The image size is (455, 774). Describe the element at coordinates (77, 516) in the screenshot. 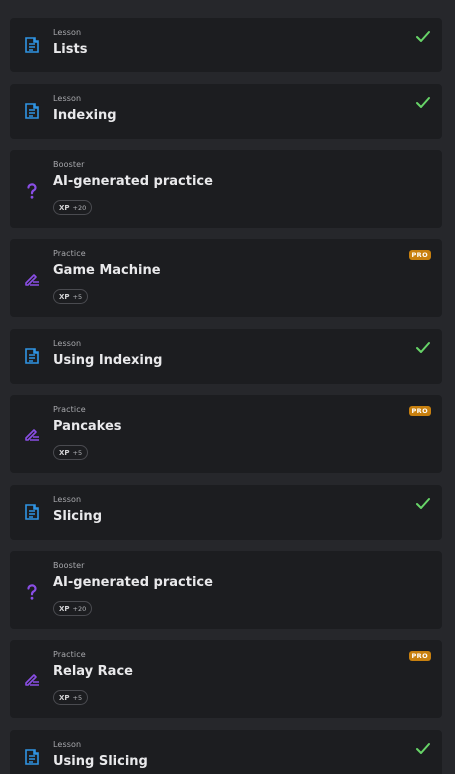

I see `item-title: Slicing` at that location.